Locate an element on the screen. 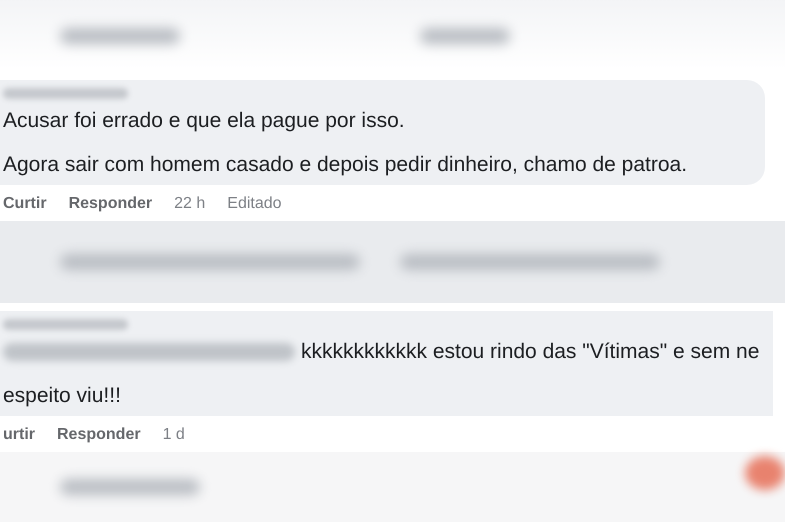 This screenshot has height=531, width=785. edited-label: Editado is located at coordinates (254, 204).